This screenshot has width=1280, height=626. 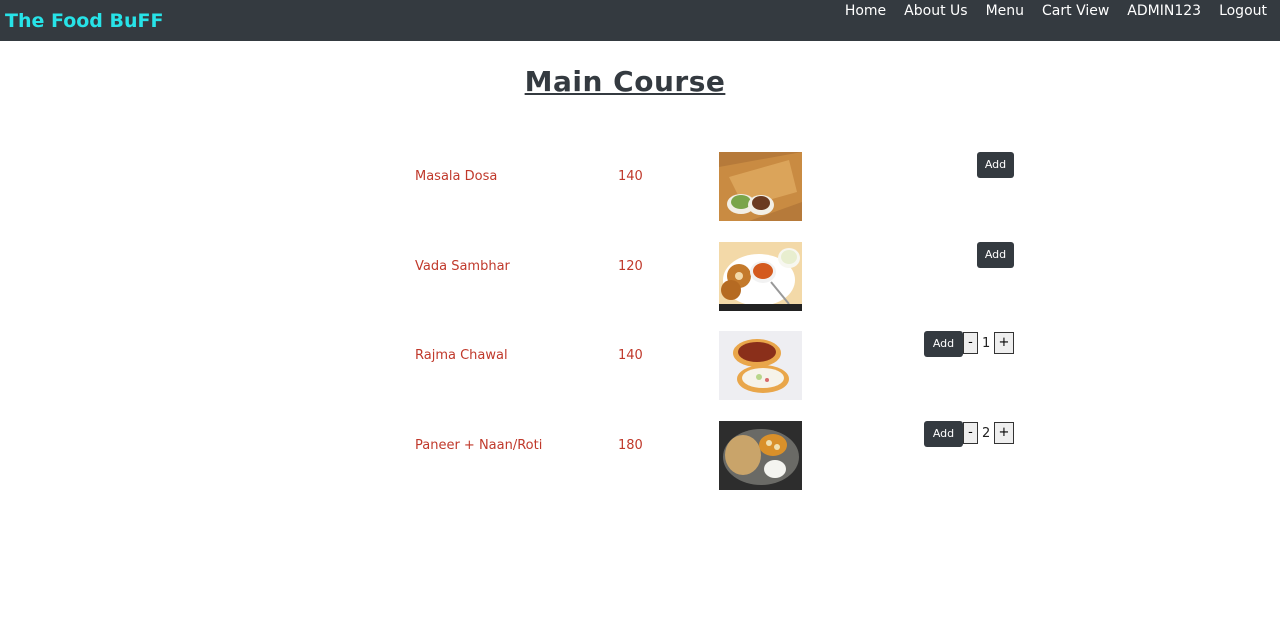 What do you see at coordinates (640, 456) in the screenshot?
I see `menu-item-row: Paneer + Naan/Roti 180 Add - 2 +` at bounding box center [640, 456].